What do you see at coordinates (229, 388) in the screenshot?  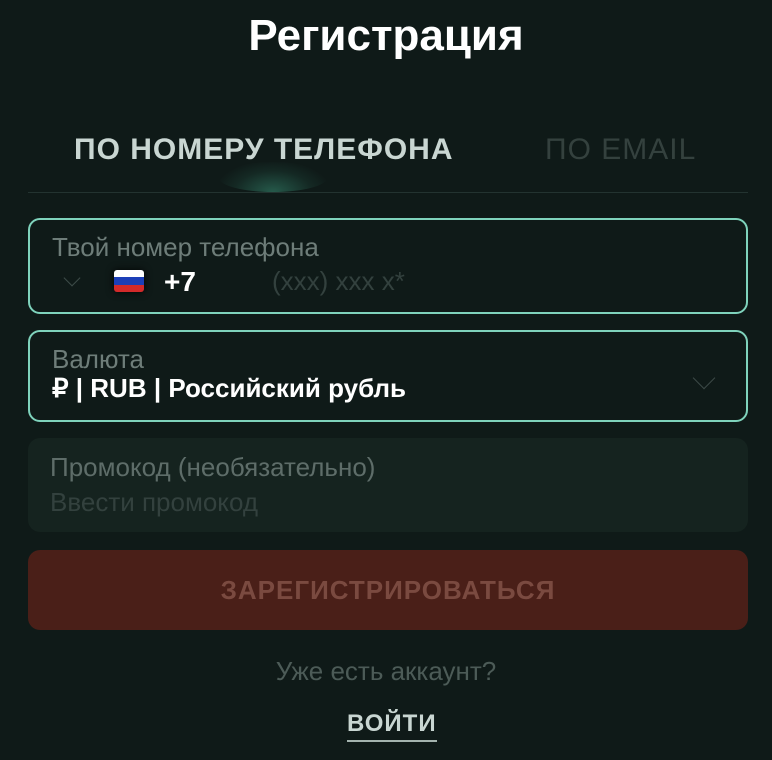 I see `currency-selected-value: ₽ | RUB | Российский рубль` at bounding box center [229, 388].